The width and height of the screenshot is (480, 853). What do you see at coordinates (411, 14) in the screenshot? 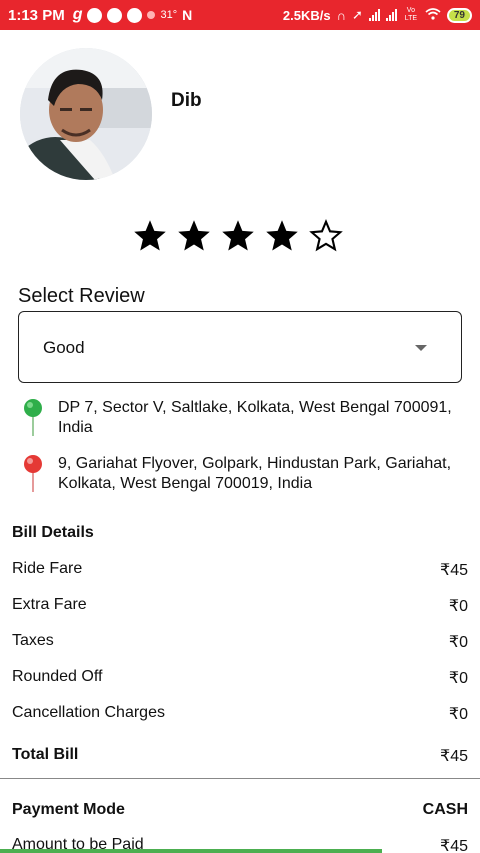
I see `volte-badge: Vo LTE` at bounding box center [411, 14].